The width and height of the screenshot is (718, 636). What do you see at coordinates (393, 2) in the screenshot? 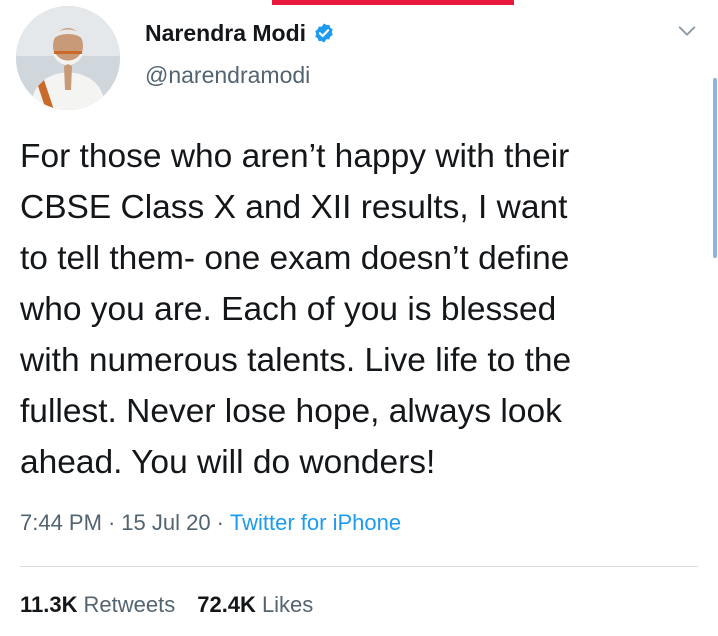
I see `top-red-strip` at bounding box center [393, 2].